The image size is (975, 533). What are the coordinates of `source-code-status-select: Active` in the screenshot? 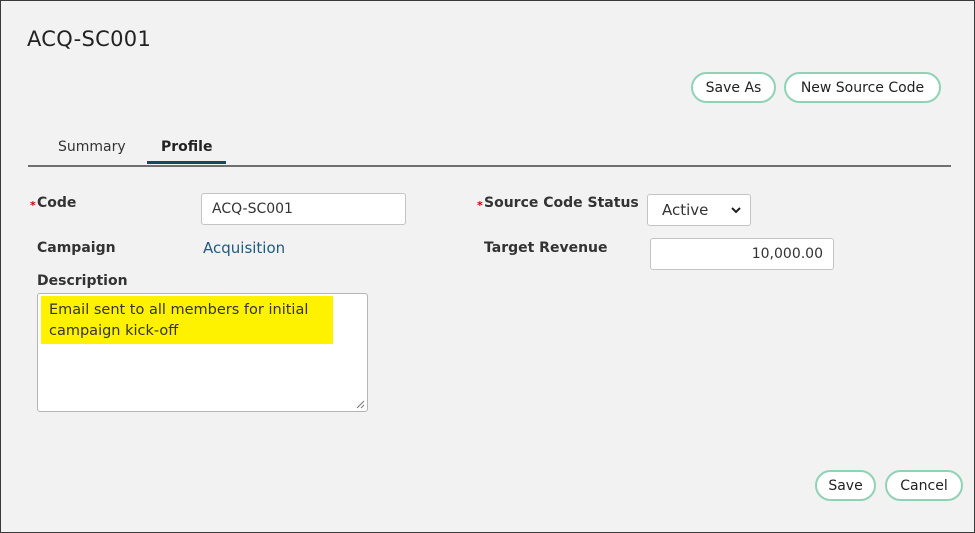 It's located at (699, 210).